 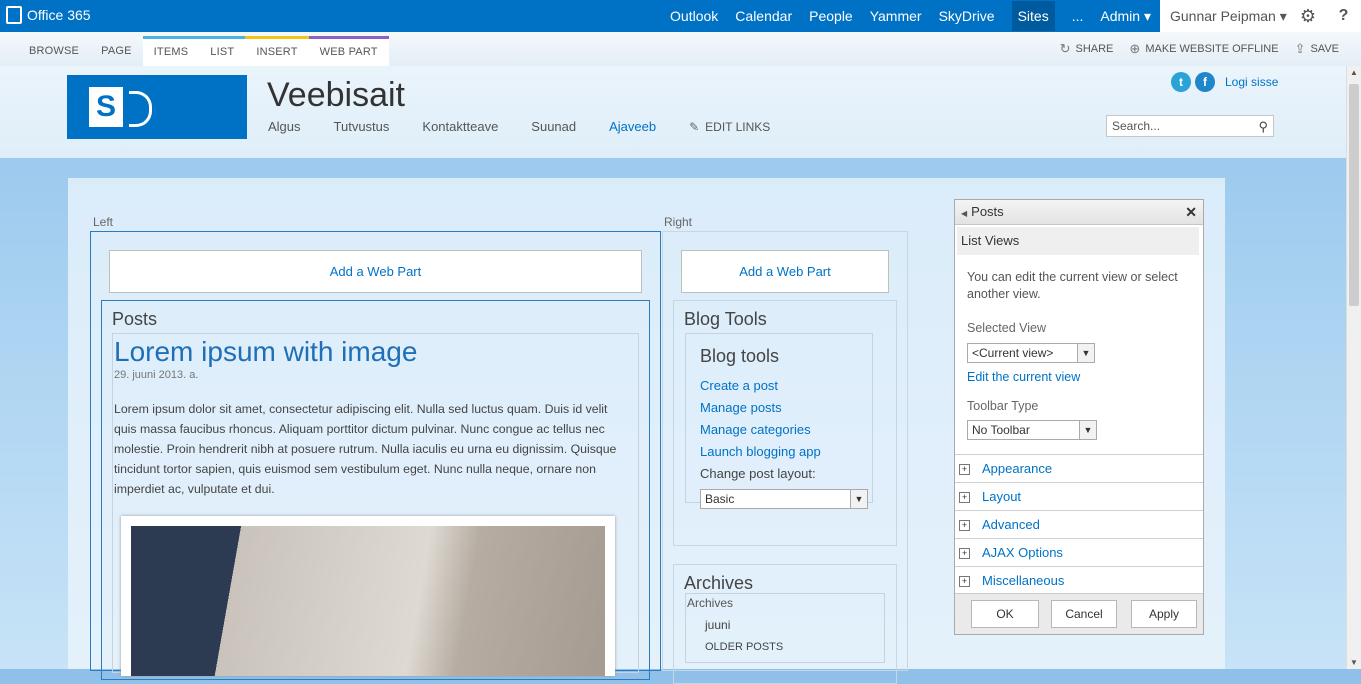 I want to click on nav-kontaktteave: Kontaktteave, so click(x=460, y=126).